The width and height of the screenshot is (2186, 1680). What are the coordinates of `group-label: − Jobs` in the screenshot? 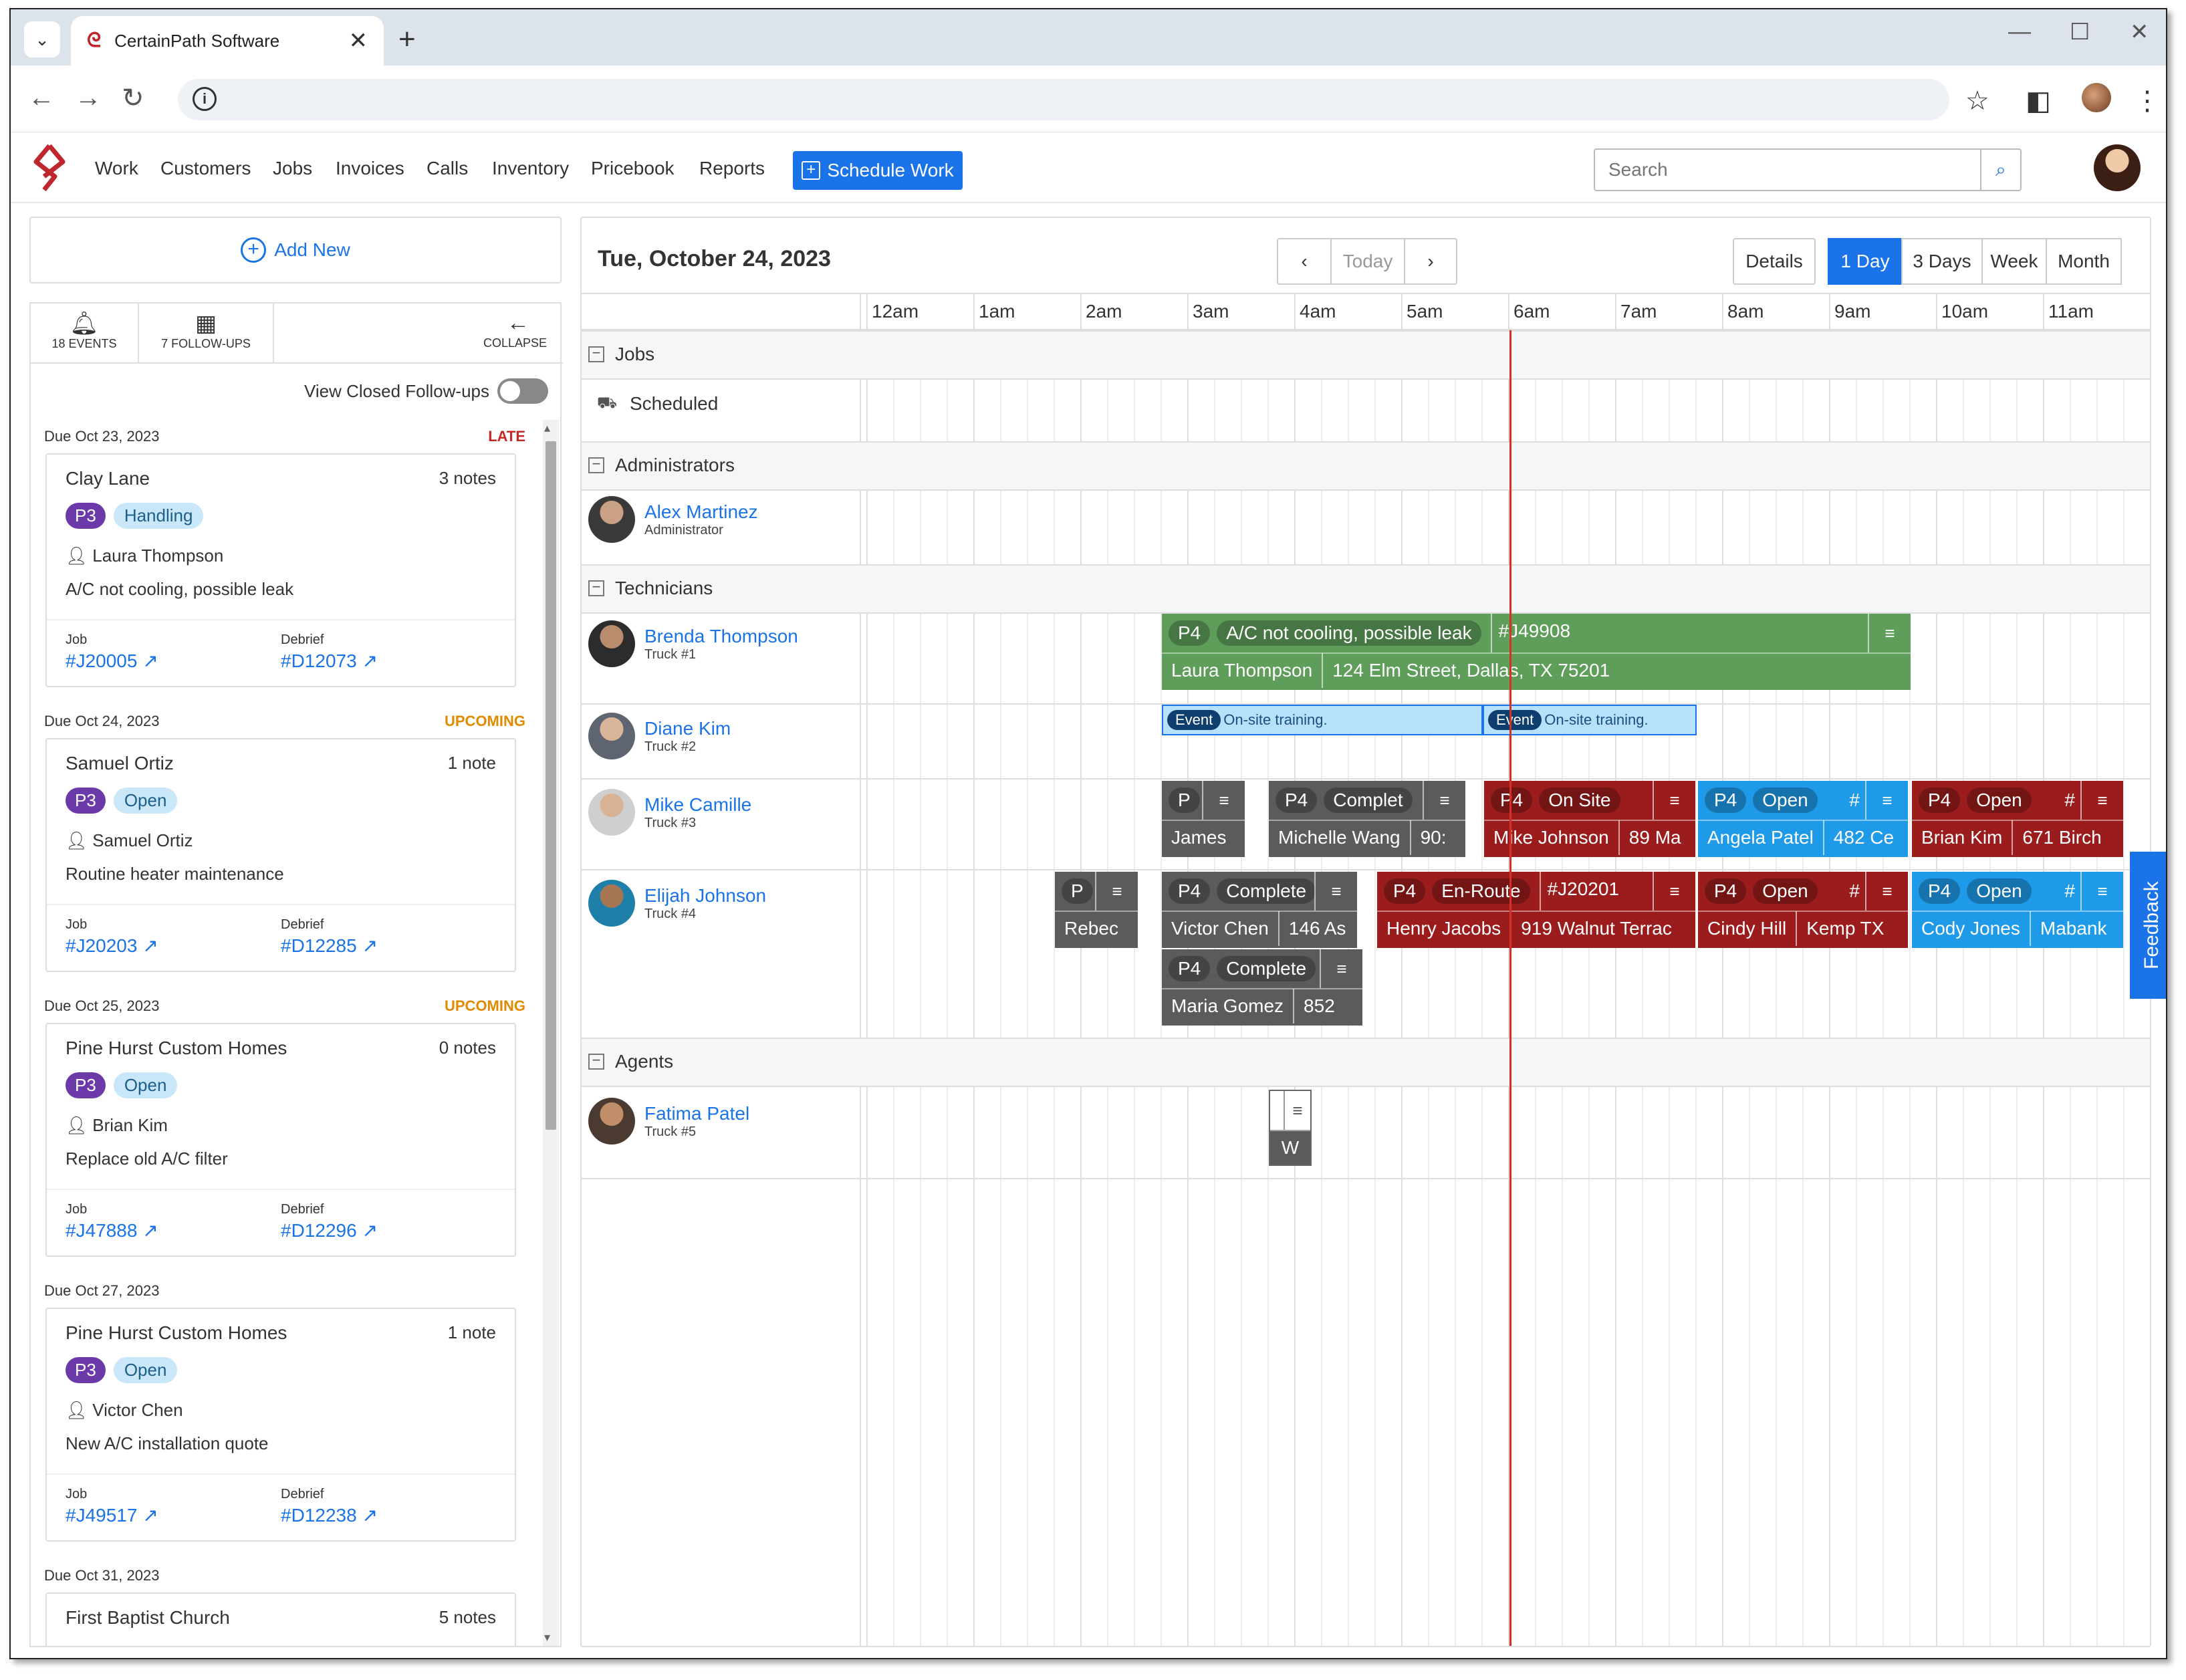 It's located at (621, 354).